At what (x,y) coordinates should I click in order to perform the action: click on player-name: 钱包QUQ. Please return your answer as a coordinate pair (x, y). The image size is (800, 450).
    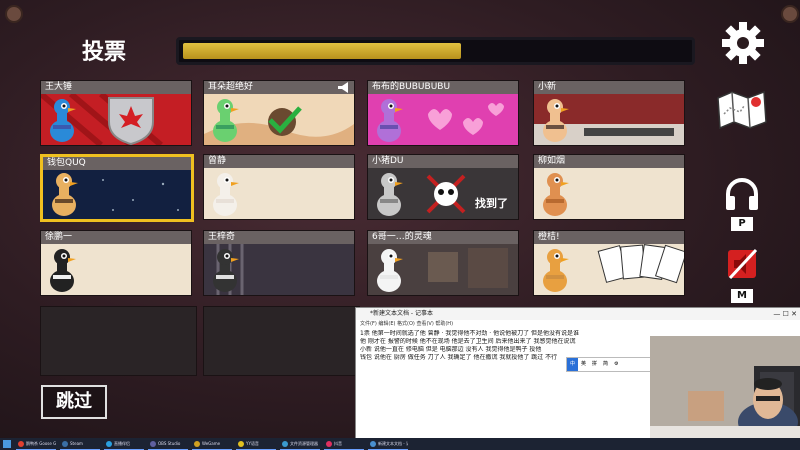
    Looking at the image, I should click on (117, 163).